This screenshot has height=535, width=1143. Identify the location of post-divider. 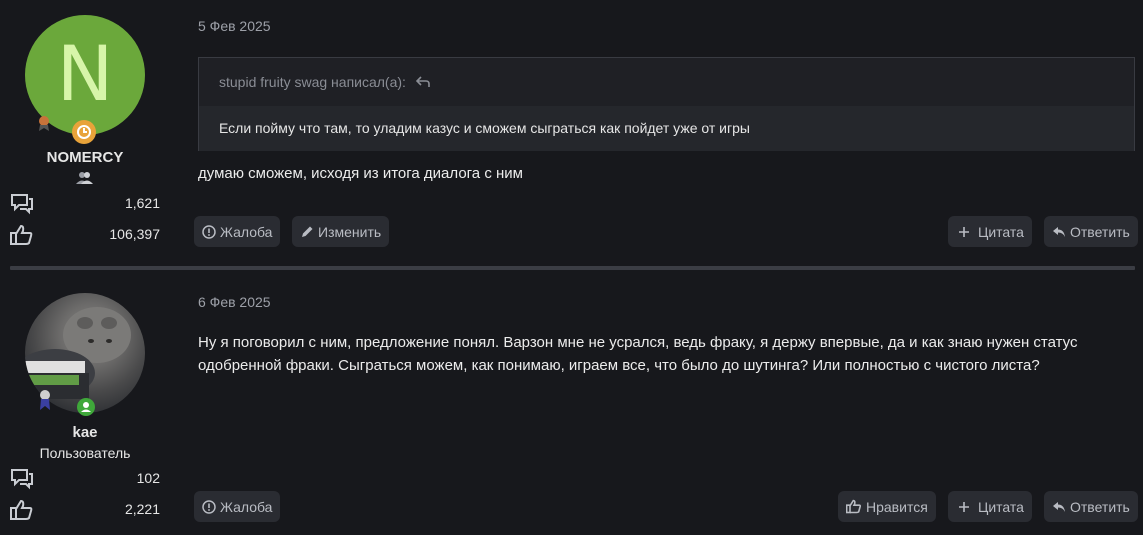
(572, 268).